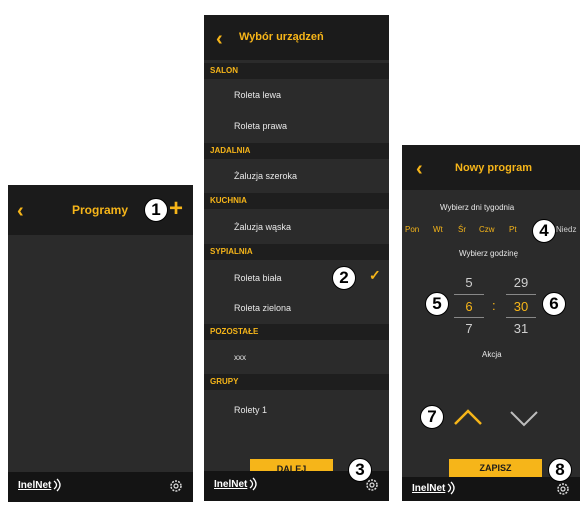 The width and height of the screenshot is (585, 525). Describe the element at coordinates (296, 308) in the screenshot. I see `device-item: Roleta zielona` at that location.